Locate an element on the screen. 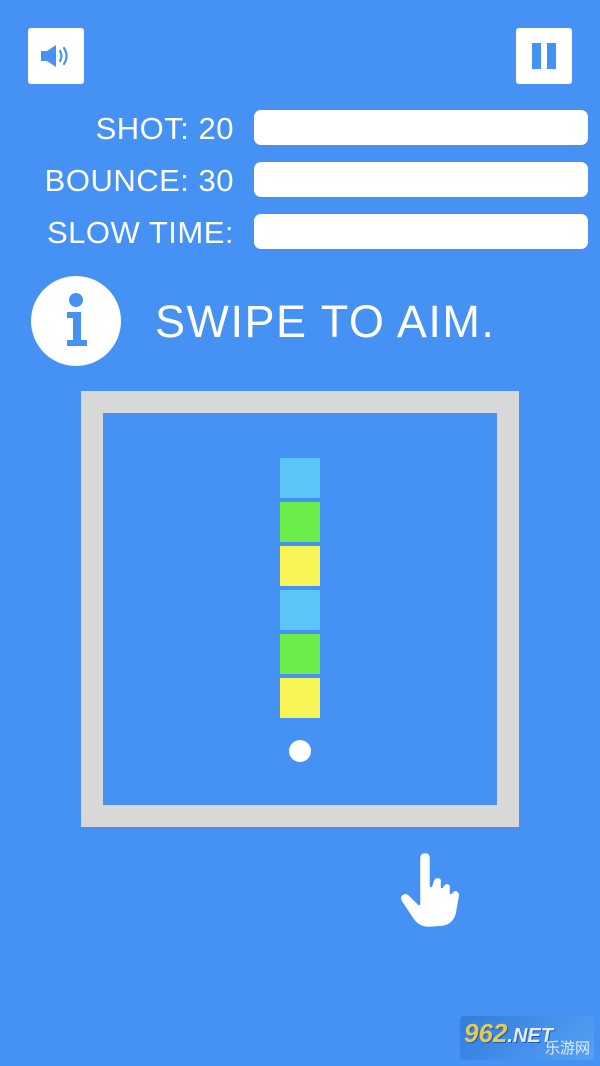 The height and width of the screenshot is (1066, 600). shot-label: SHOT: 20 is located at coordinates (164, 128).